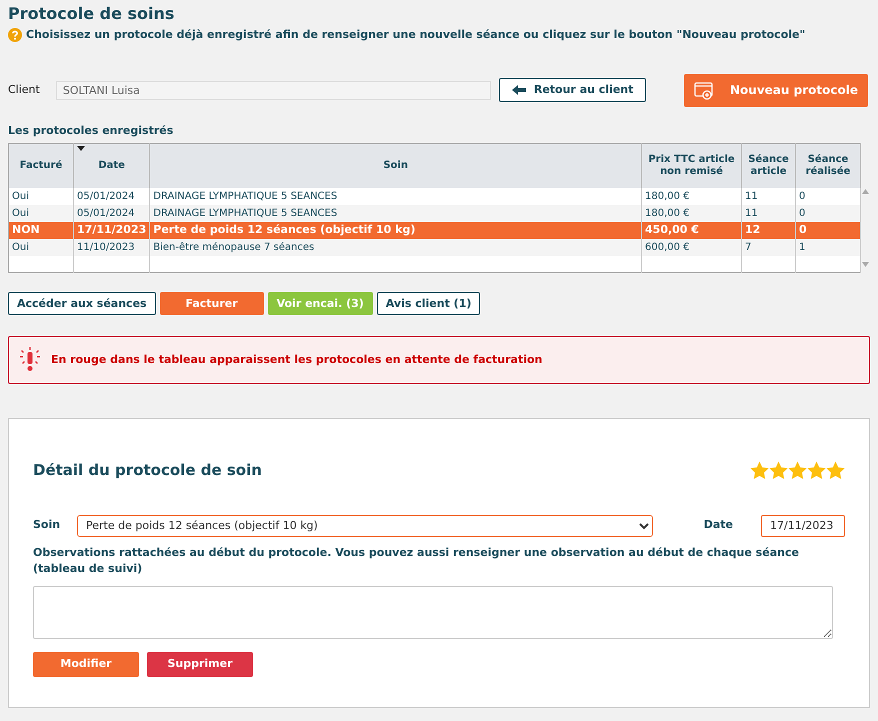 The height and width of the screenshot is (721, 878). I want to click on arrow-left-icon, so click(519, 90).